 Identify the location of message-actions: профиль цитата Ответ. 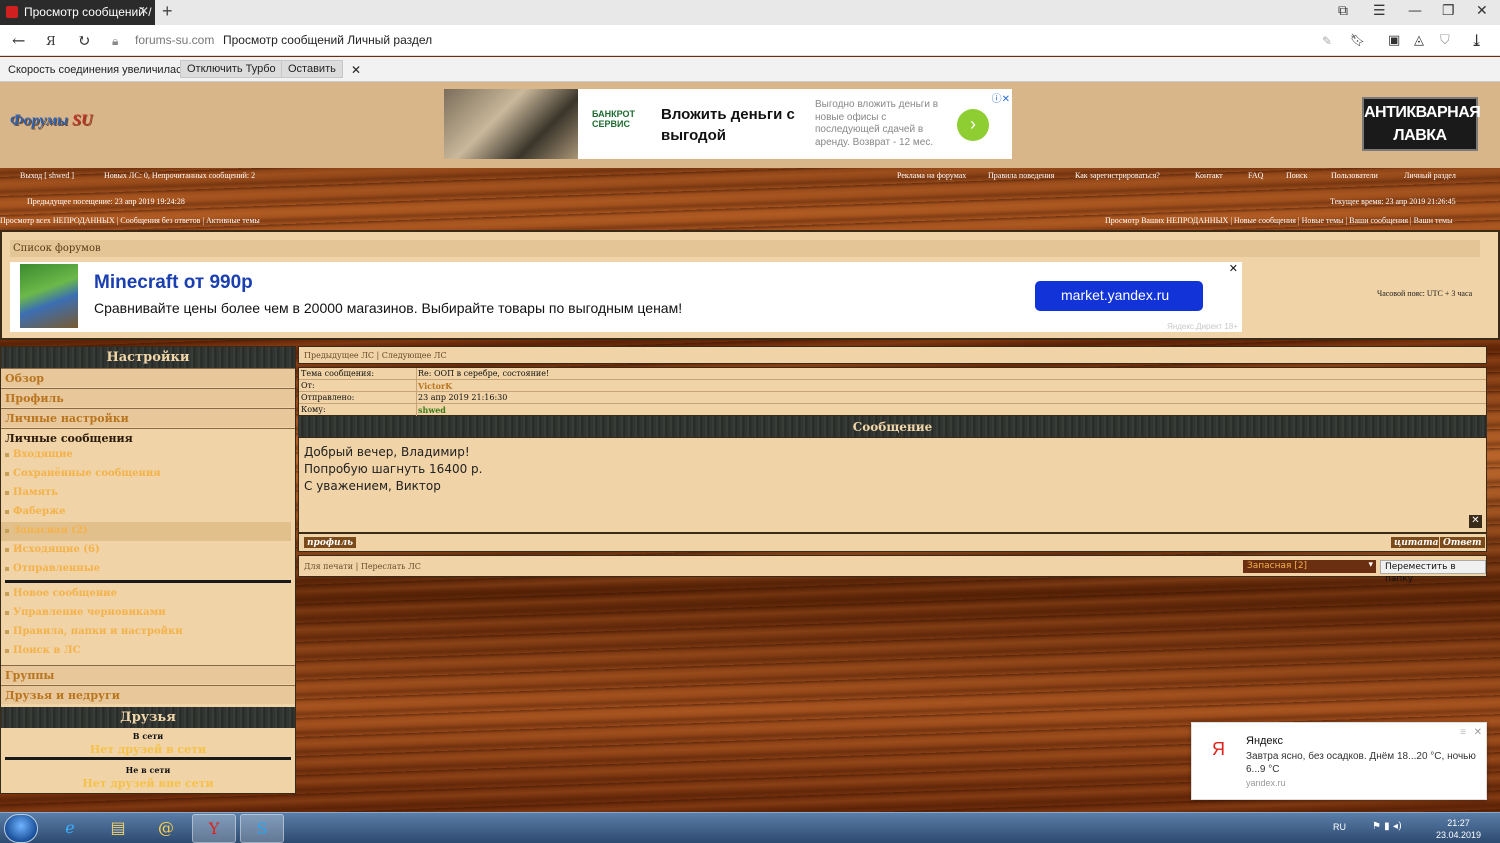
(892, 542).